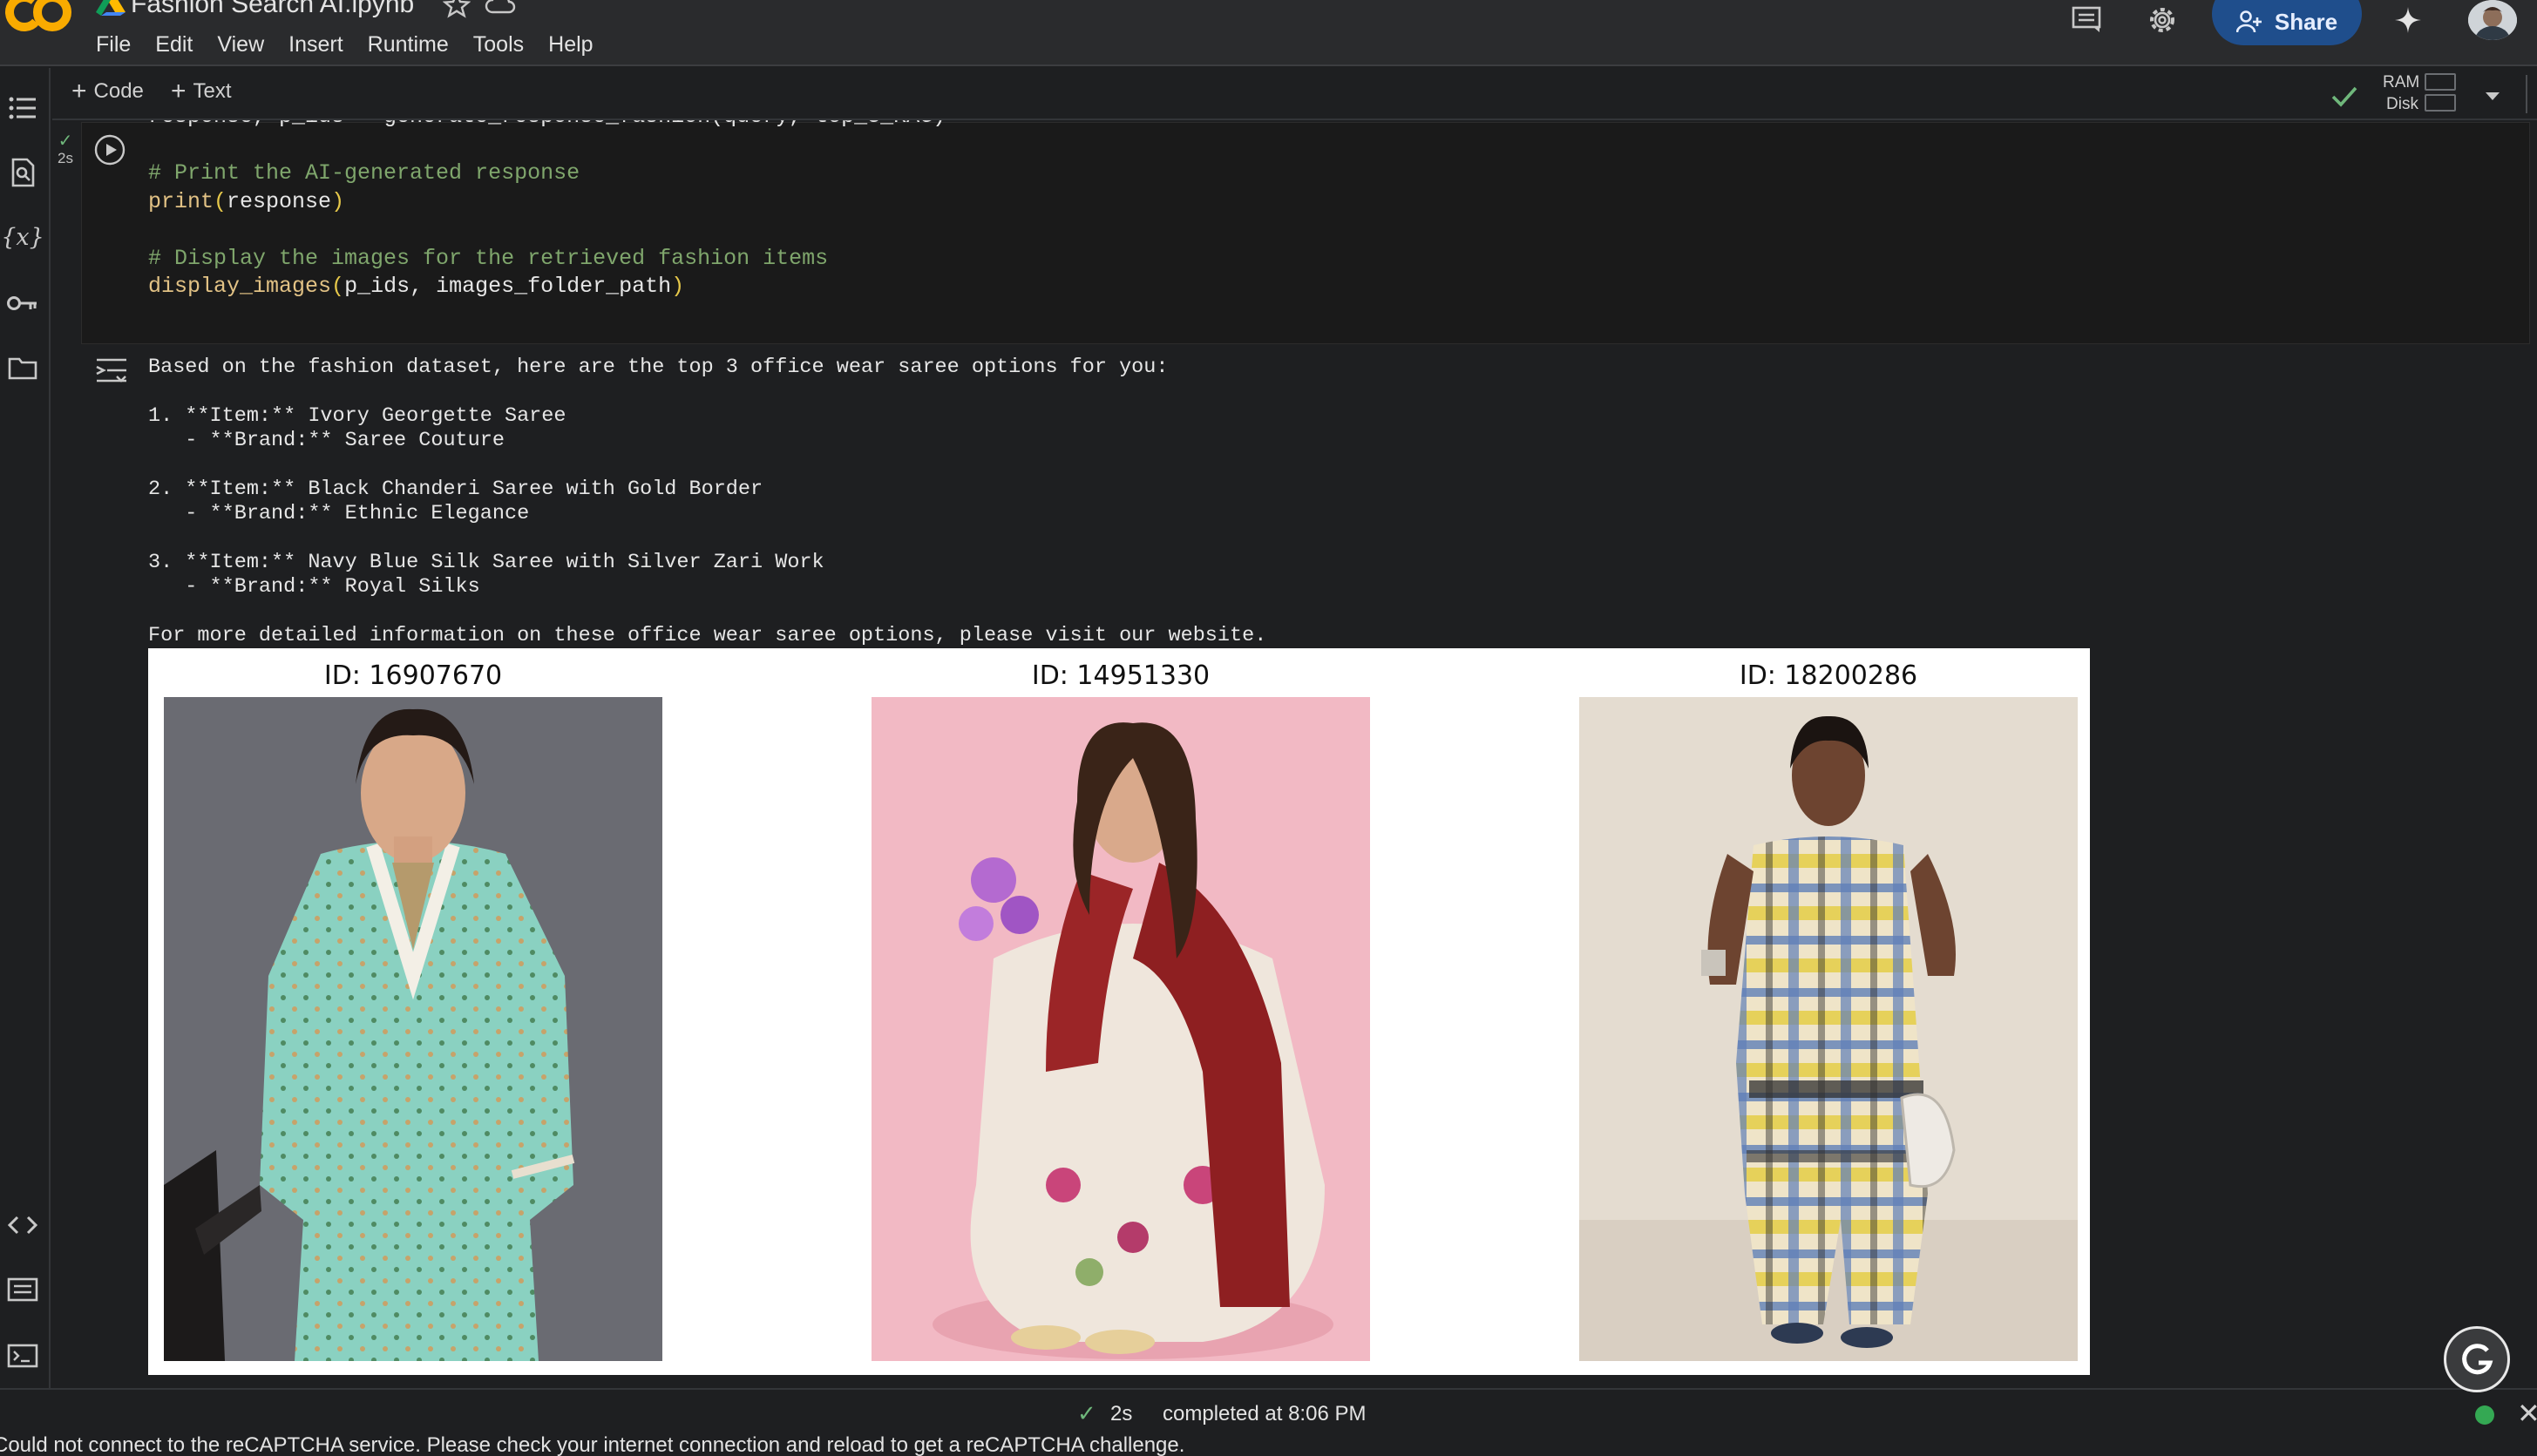 The height and width of the screenshot is (1456, 2537). What do you see at coordinates (2162, 20) in the screenshot?
I see `settings-icon` at bounding box center [2162, 20].